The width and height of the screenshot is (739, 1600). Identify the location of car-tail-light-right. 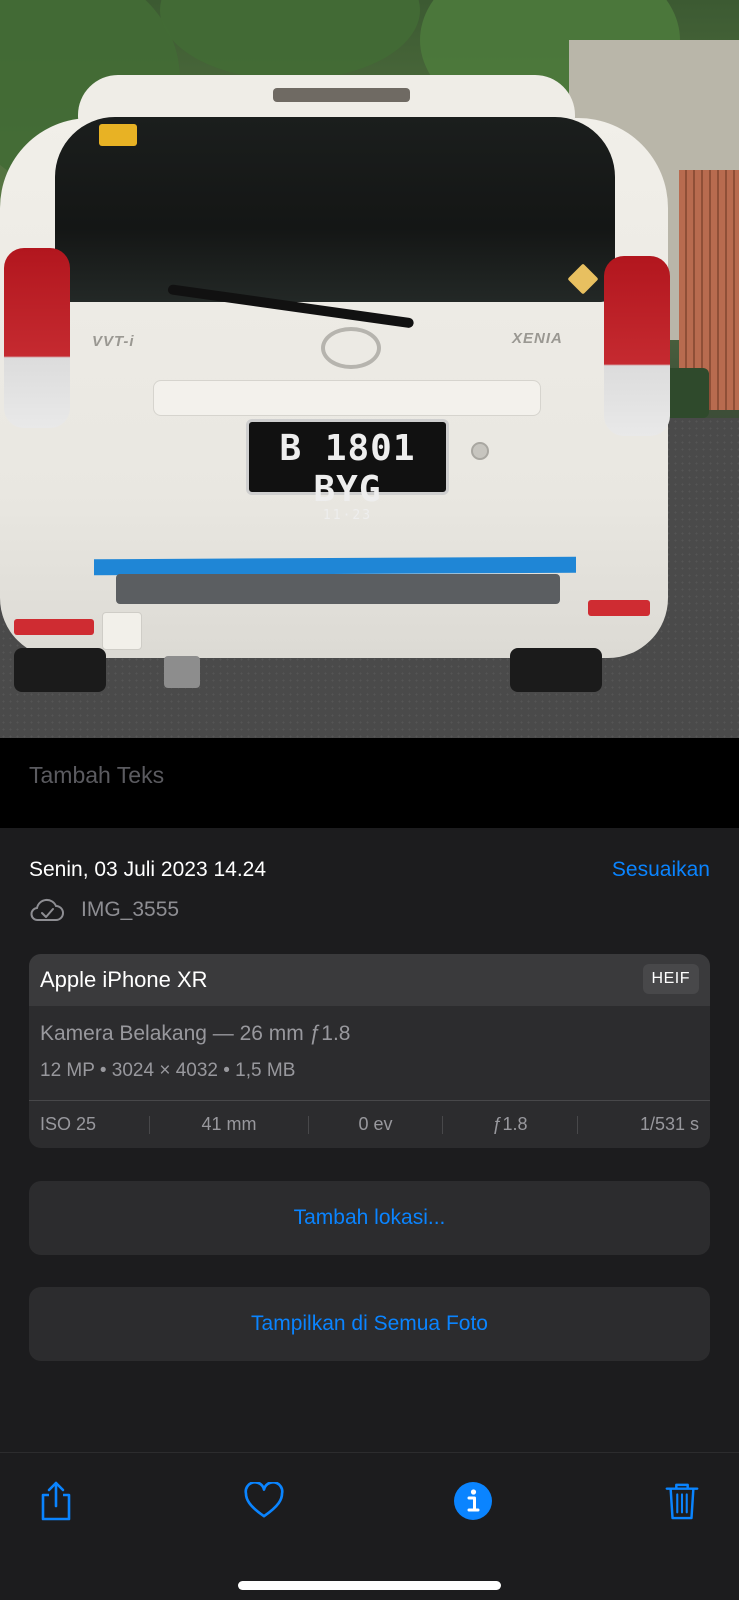
(637, 346).